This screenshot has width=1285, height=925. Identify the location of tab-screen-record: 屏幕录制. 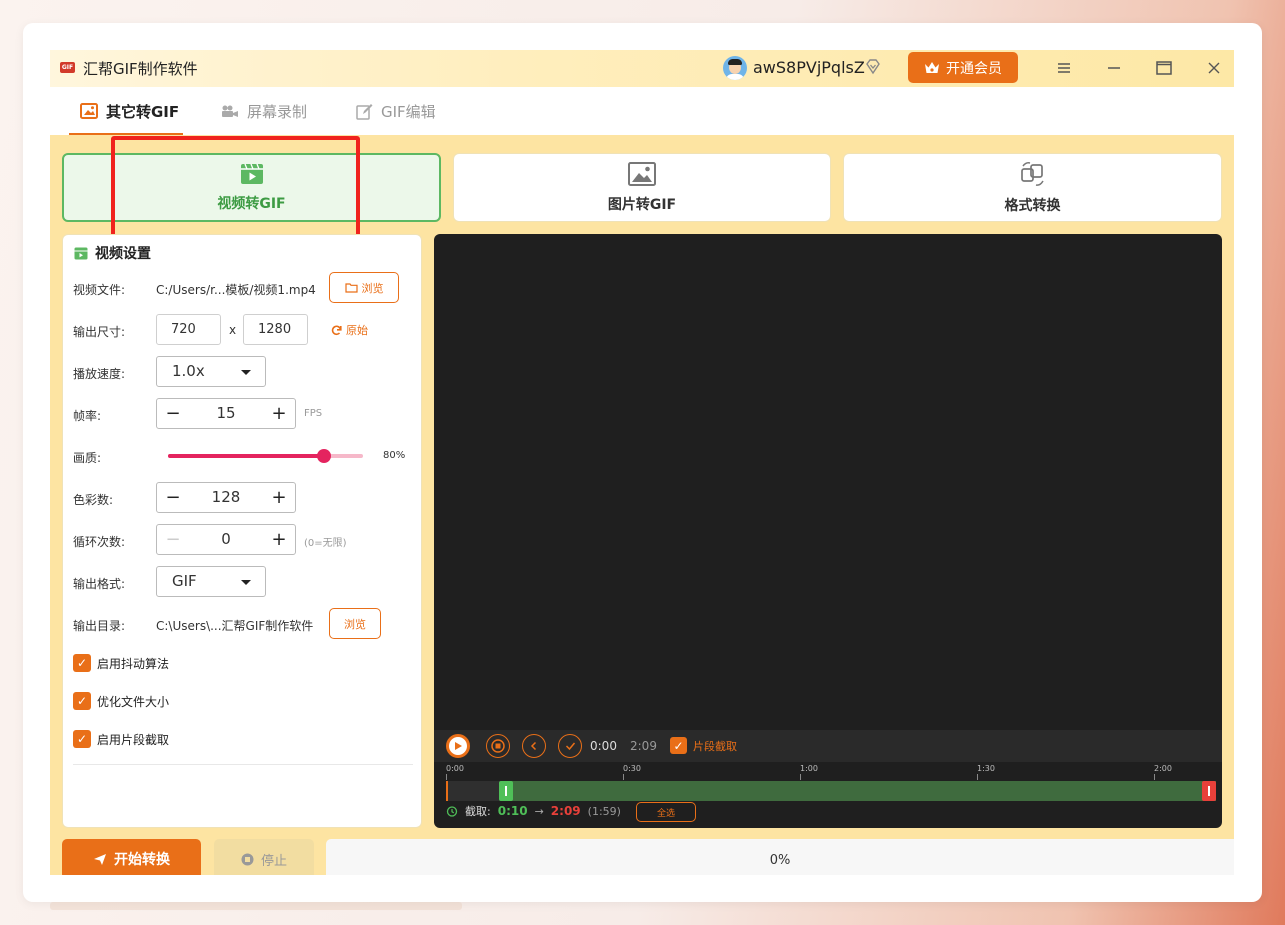
(264, 111).